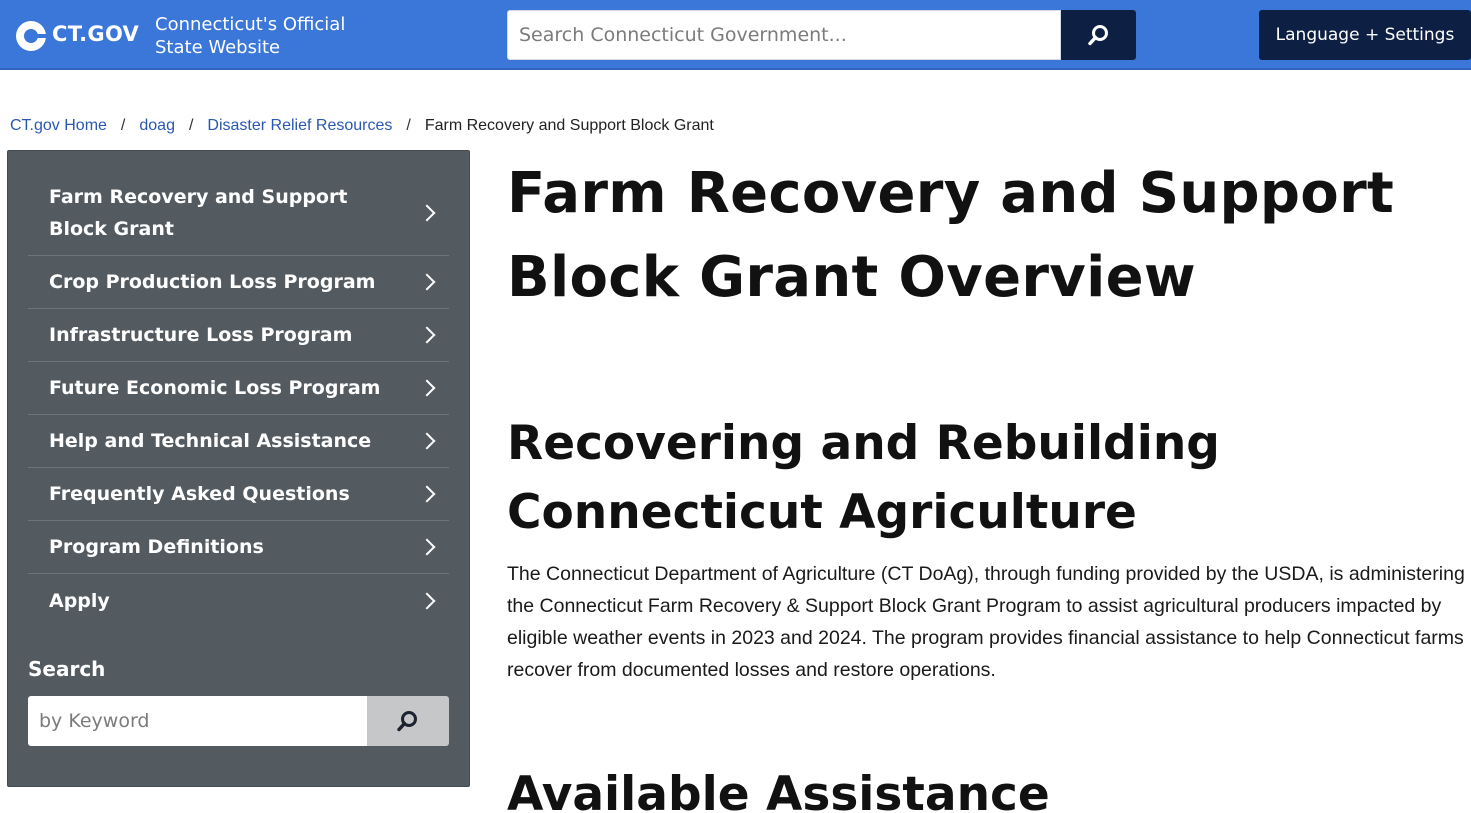  Describe the element at coordinates (784, 35) in the screenshot. I see `site-search-input` at that location.